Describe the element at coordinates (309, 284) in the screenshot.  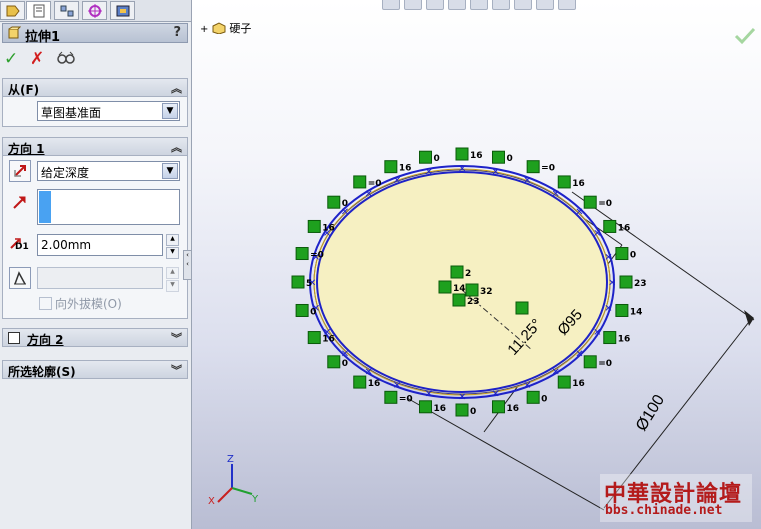
I see `relation-label: 5` at that location.